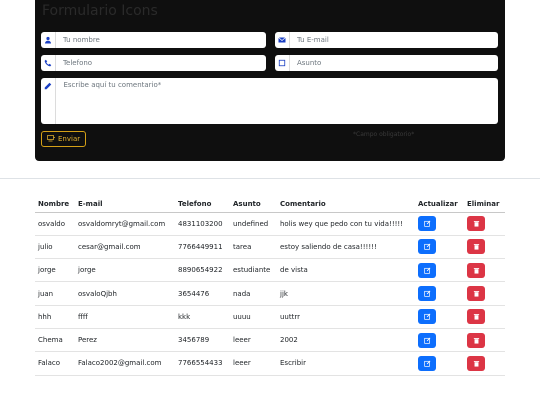 This screenshot has width=540, height=405. What do you see at coordinates (384, 134) in the screenshot?
I see `required-note: *Campo obligatorio*` at bounding box center [384, 134].